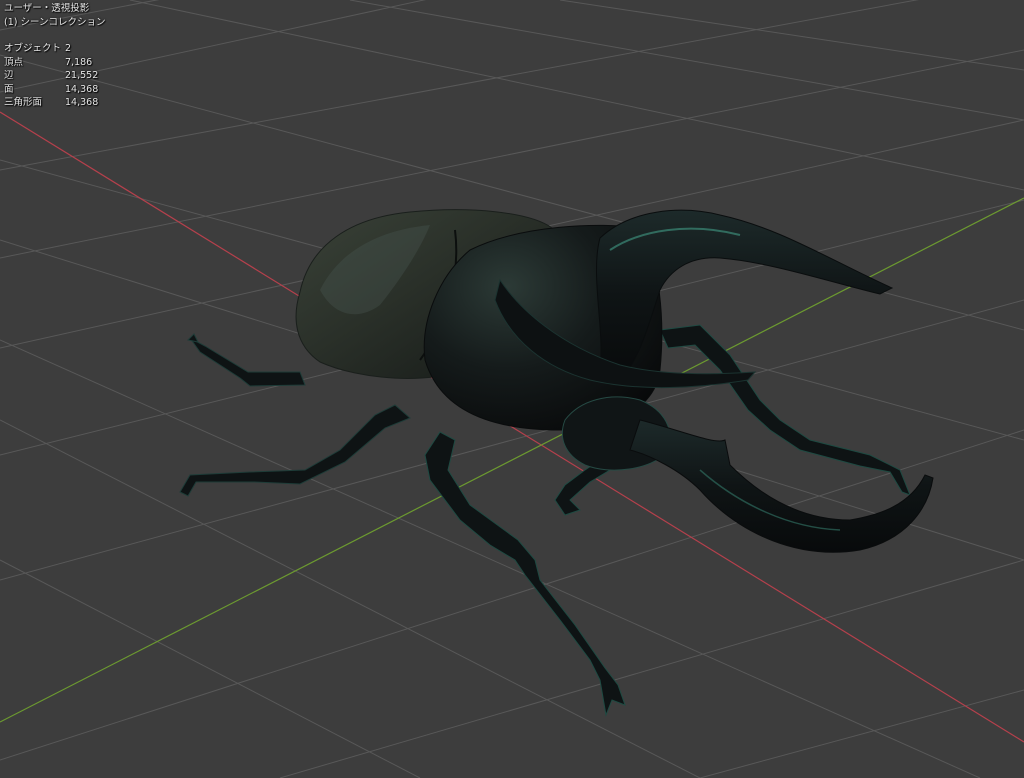 The image size is (1024, 778). I want to click on stat-label: 面, so click(9, 89).